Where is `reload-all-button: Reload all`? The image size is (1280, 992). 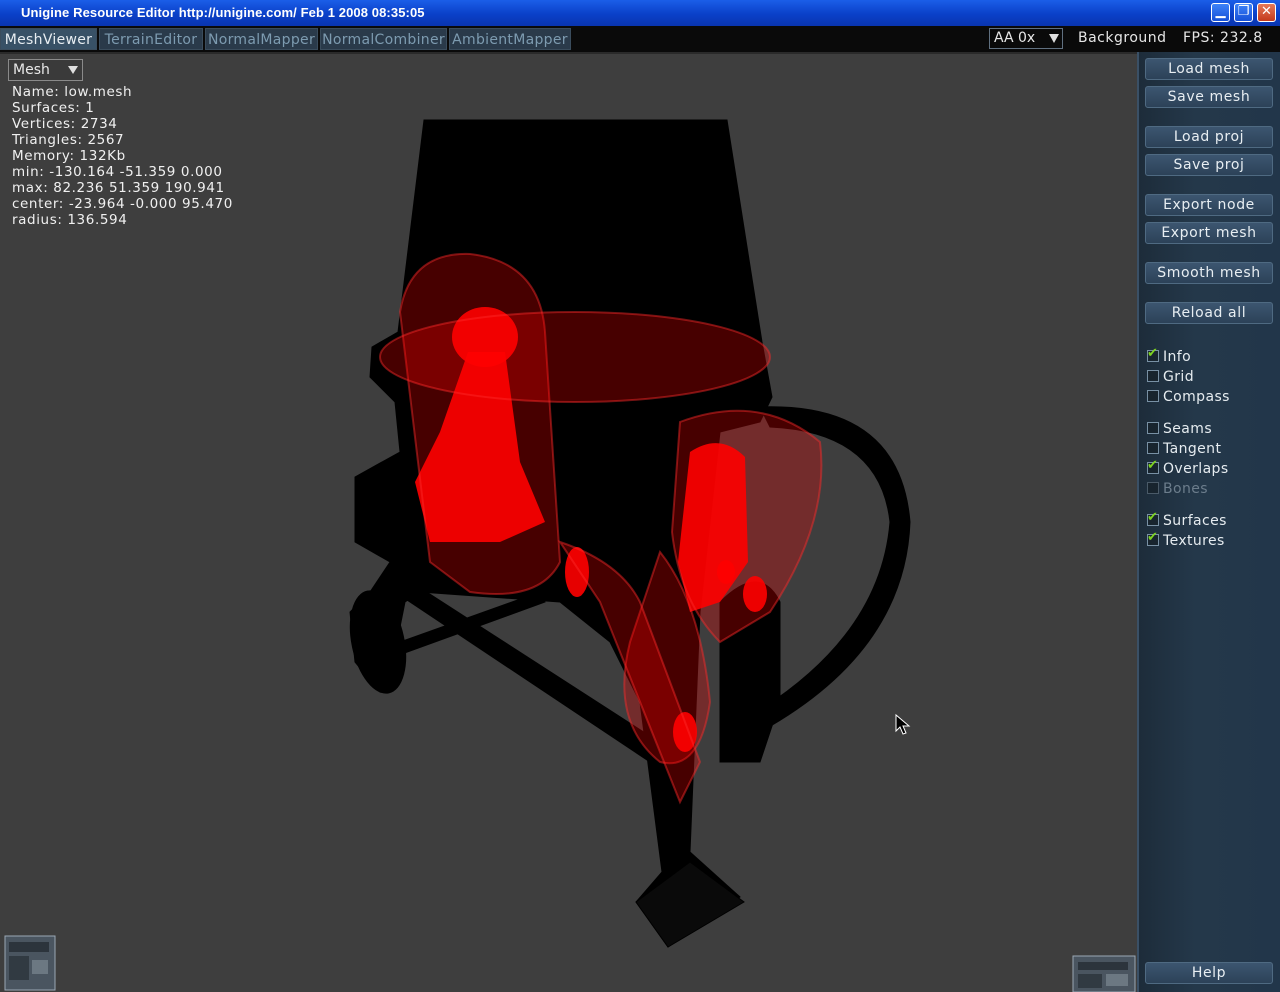 reload-all-button: Reload all is located at coordinates (1209, 313).